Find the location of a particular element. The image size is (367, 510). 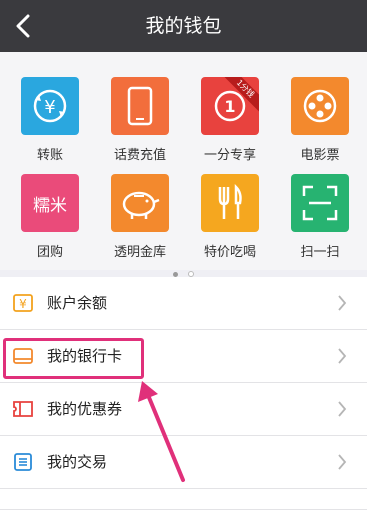

pointer-arrow-annotation is located at coordinates (161, 431).